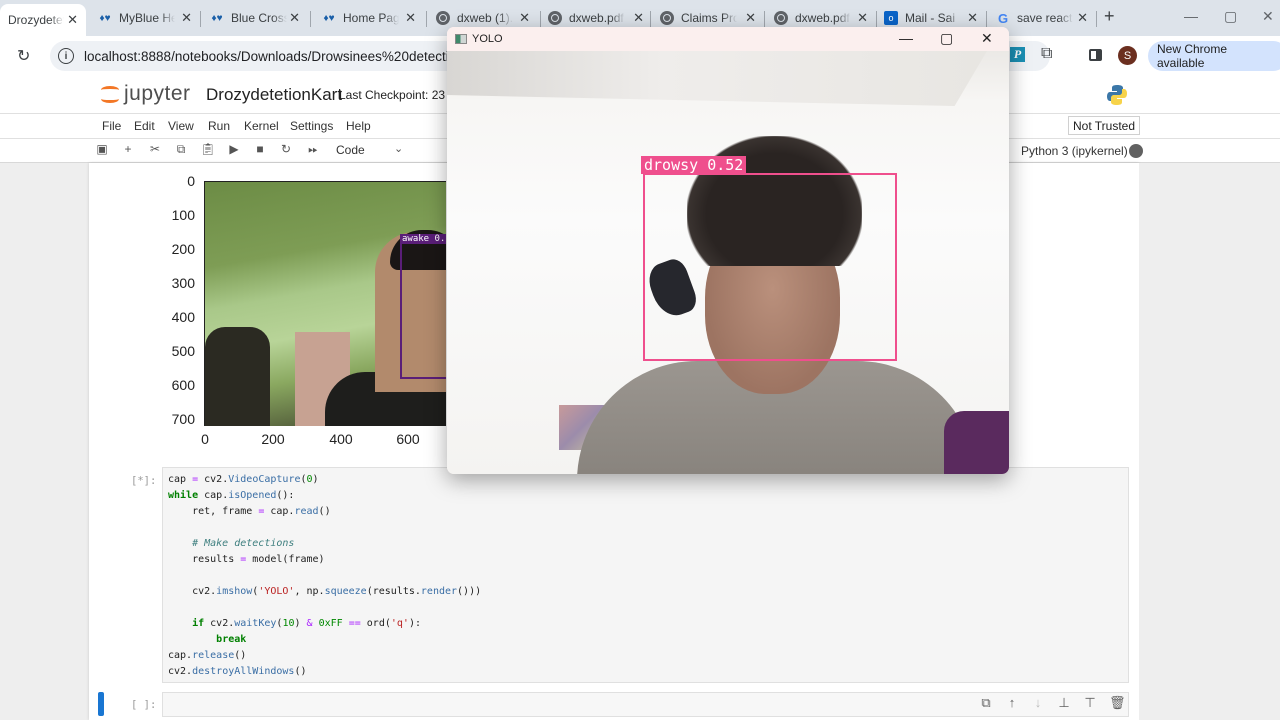  I want to click on code-line: ret, frame = cap.read(), so click(249, 511).